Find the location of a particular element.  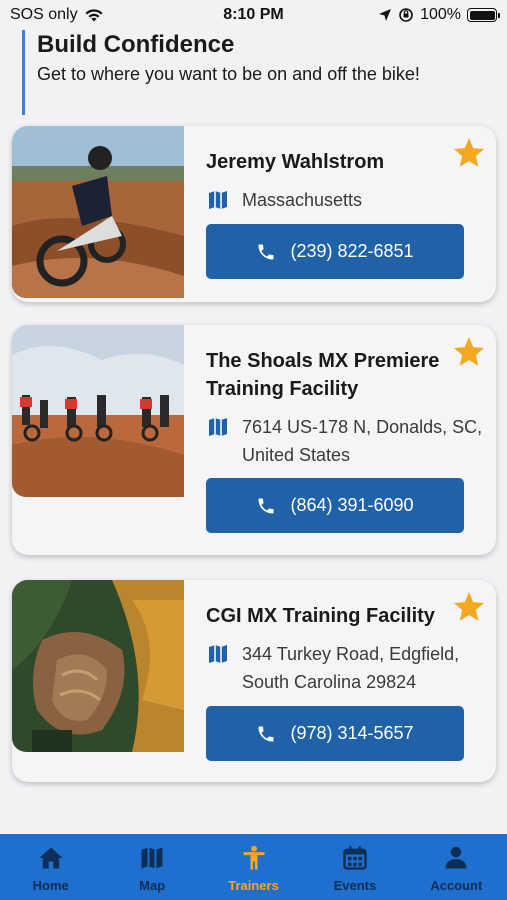

tab-map: Map is located at coordinates (151, 867).